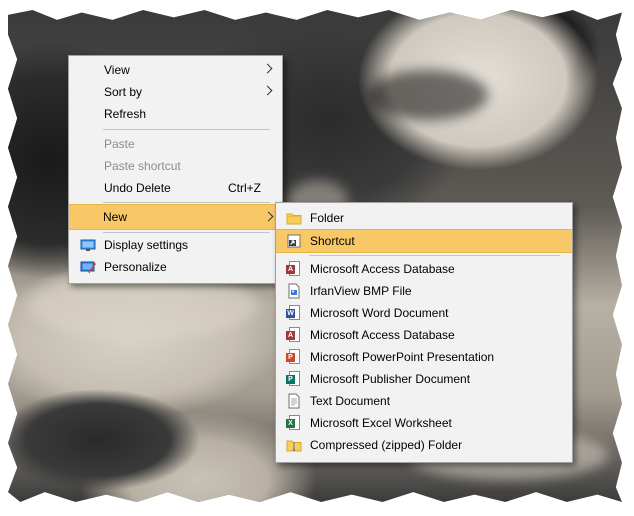 This screenshot has width=634, height=516. I want to click on menu-item-label: Sort by, so click(123, 92).